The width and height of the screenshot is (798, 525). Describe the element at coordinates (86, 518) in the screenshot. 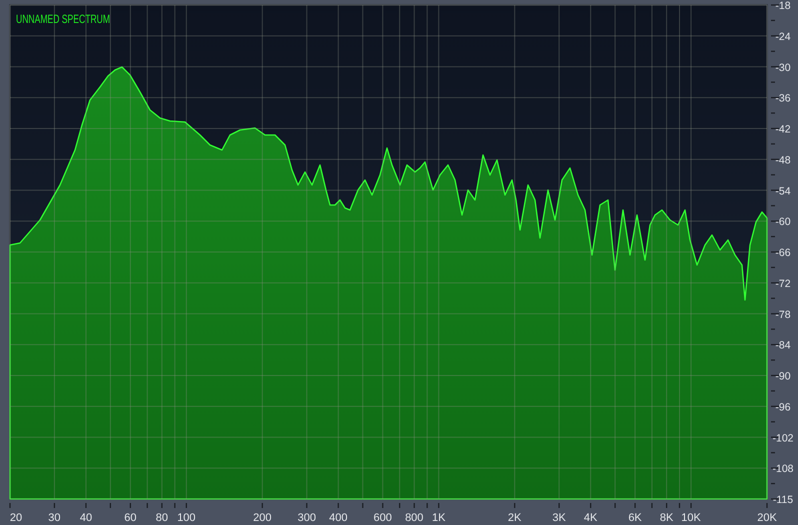

I see `x-axis-label: 40` at that location.